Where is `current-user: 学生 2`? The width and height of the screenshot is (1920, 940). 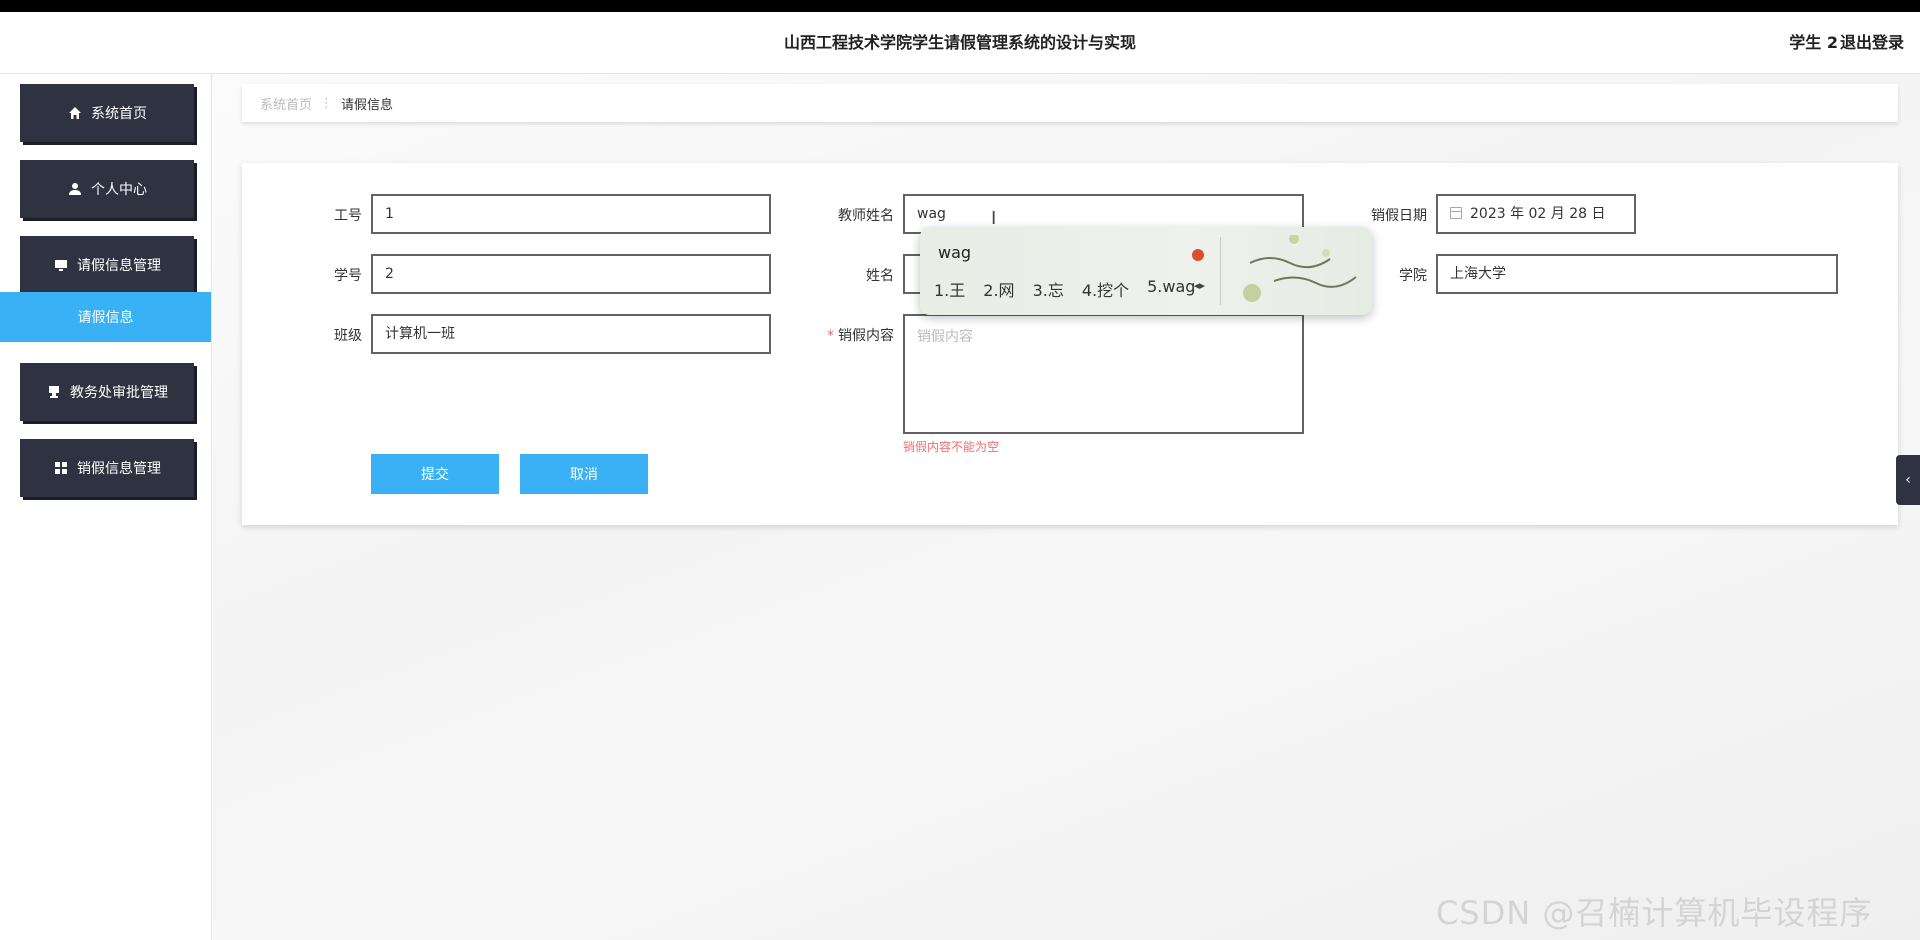
current-user: 学生 2 is located at coordinates (1813, 42).